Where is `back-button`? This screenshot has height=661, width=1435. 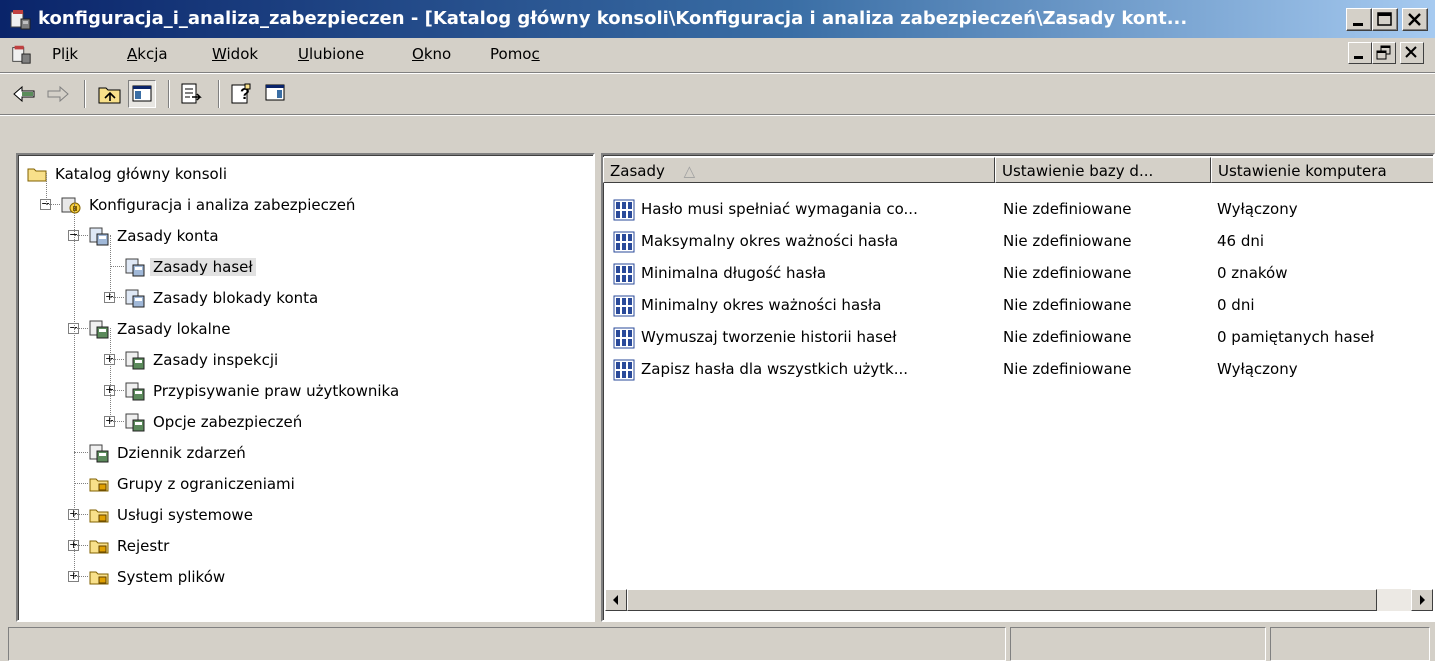
back-button is located at coordinates (24, 94).